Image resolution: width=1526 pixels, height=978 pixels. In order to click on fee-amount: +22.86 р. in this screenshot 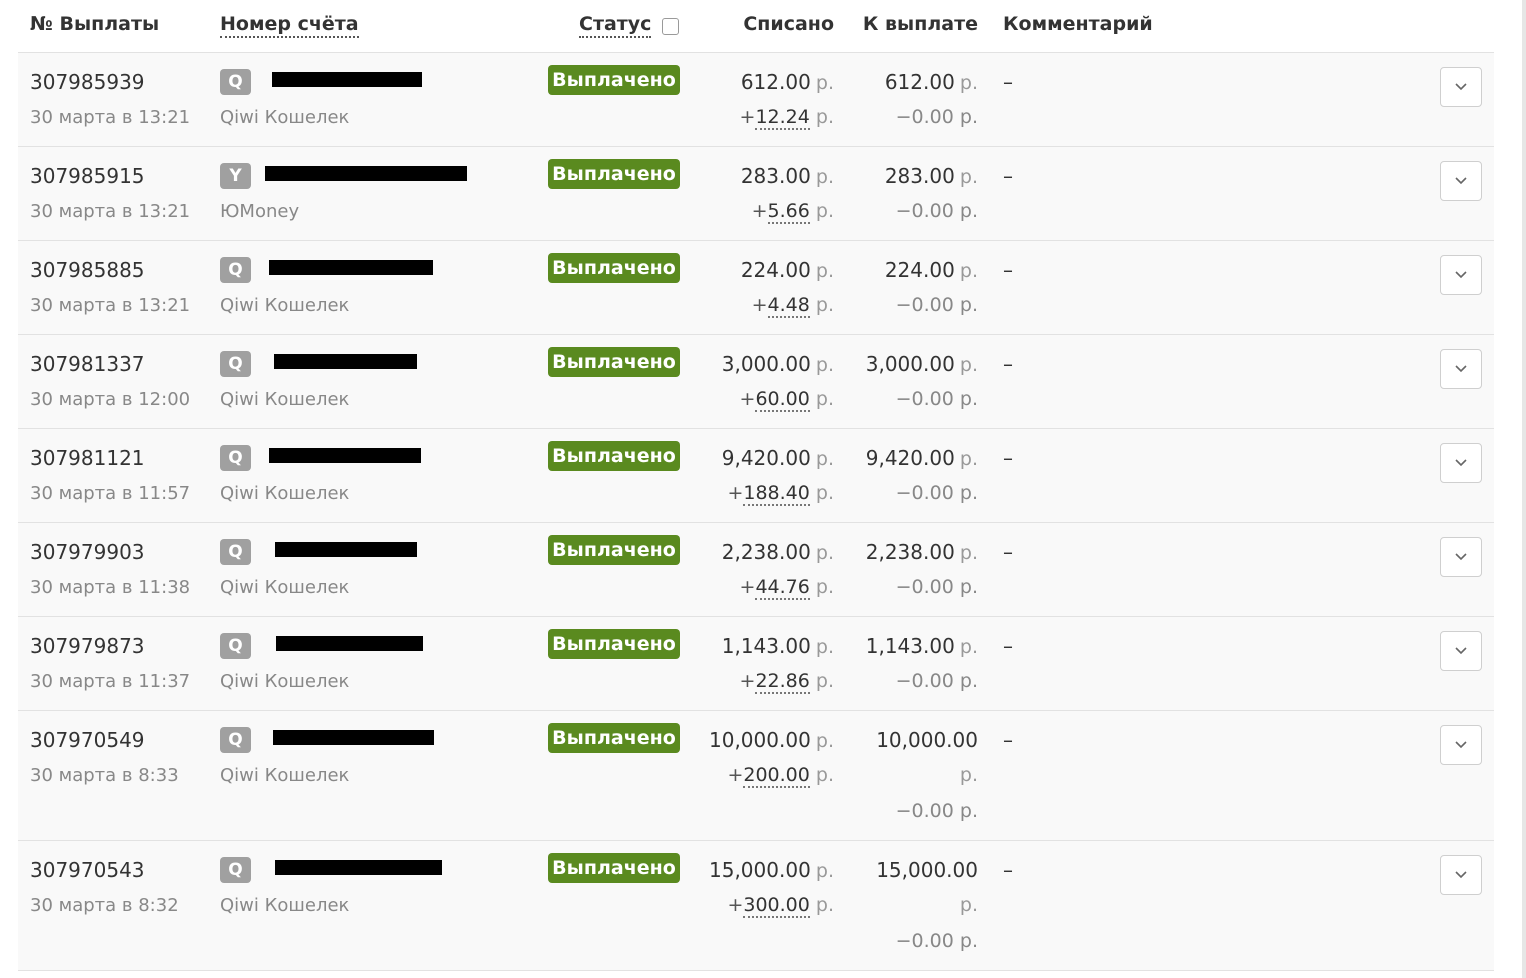, I will do `click(787, 682)`.